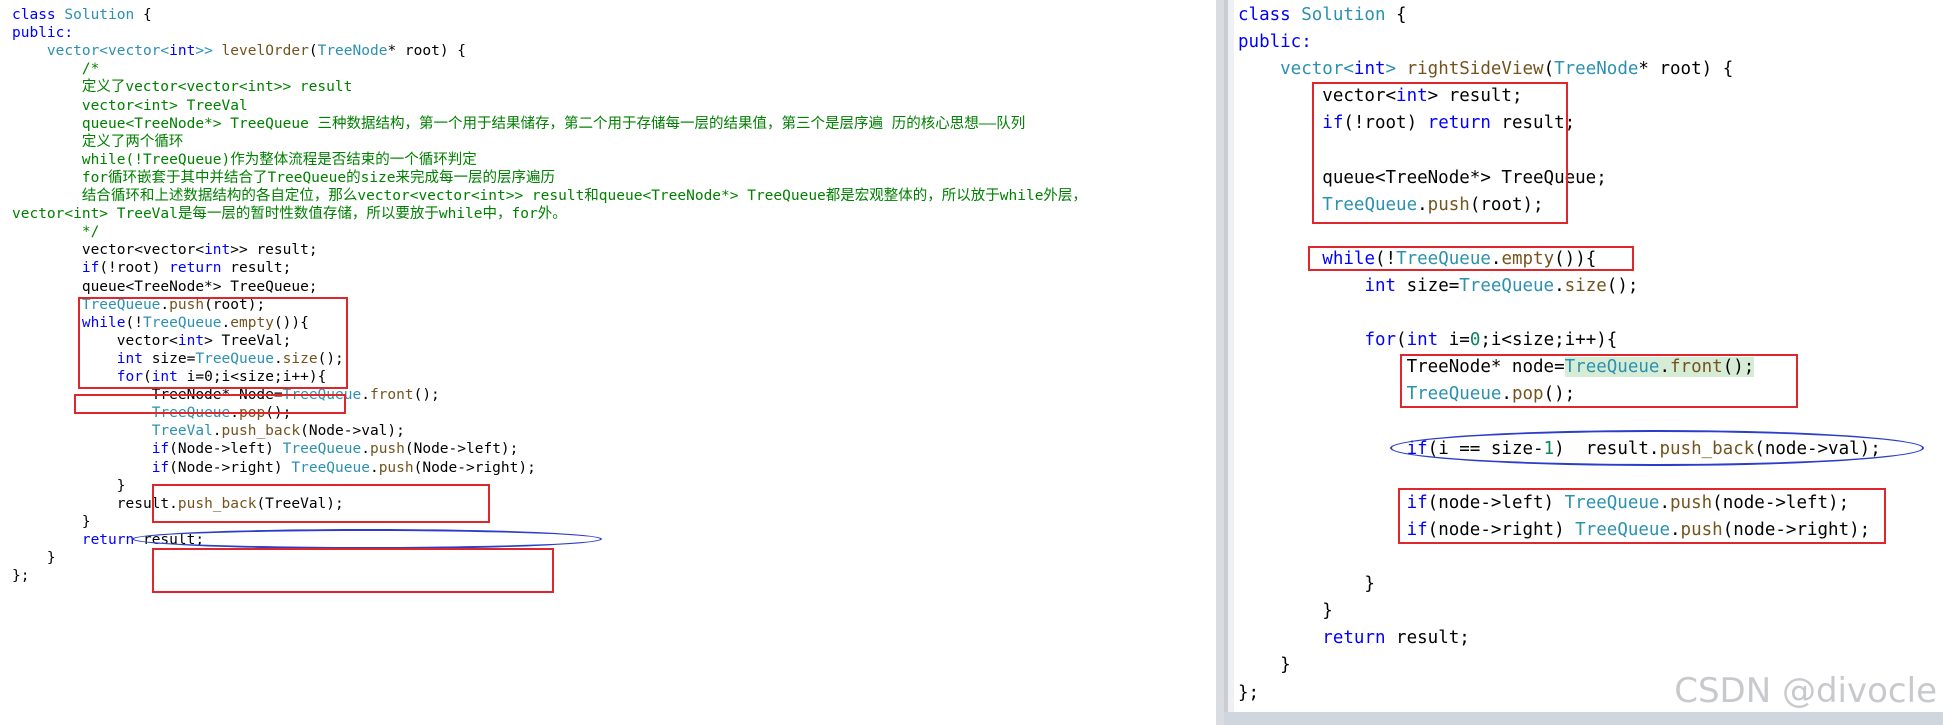 This screenshot has height=725, width=1943. Describe the element at coordinates (1322, 15) in the screenshot. I see `code-line: class Solution {` at that location.